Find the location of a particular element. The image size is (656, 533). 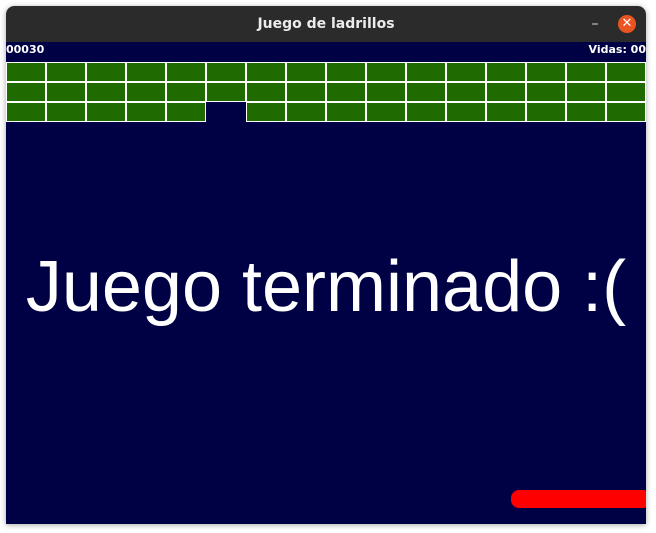

minimize-icon: – is located at coordinates (595, 24).